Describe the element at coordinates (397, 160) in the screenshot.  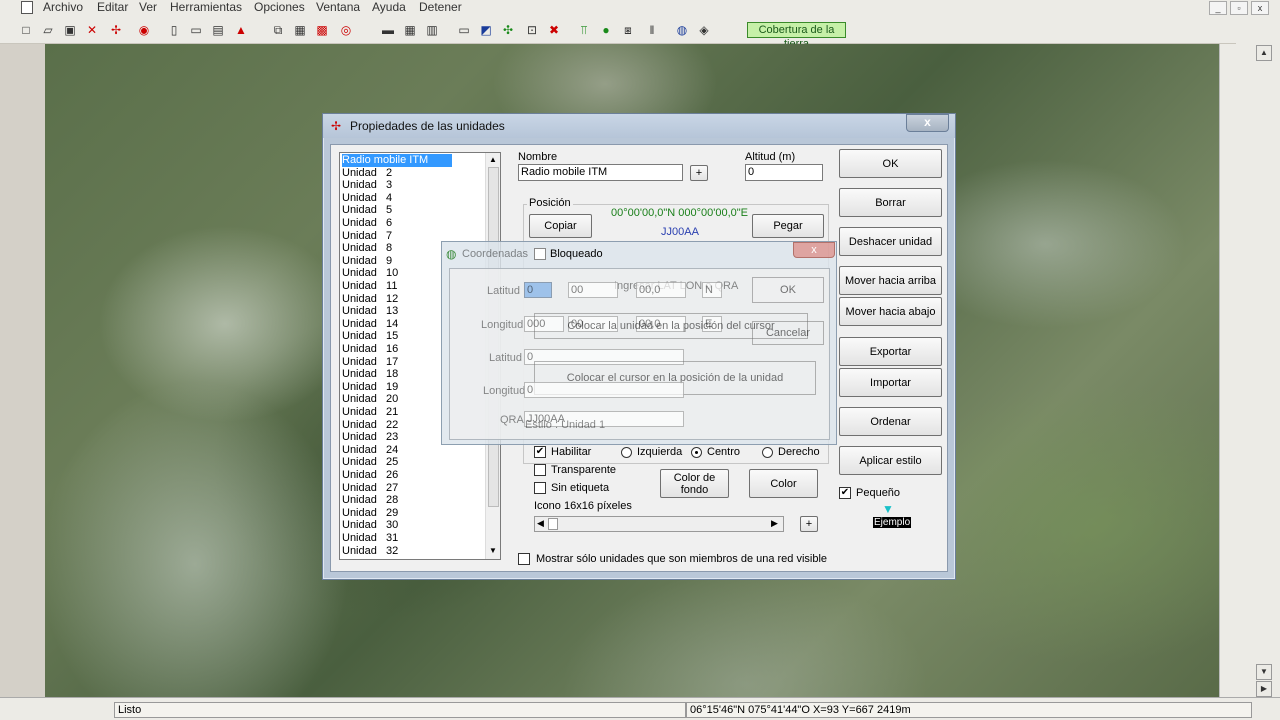
I see `unit-list-item: Radio mobile ITM` at that location.